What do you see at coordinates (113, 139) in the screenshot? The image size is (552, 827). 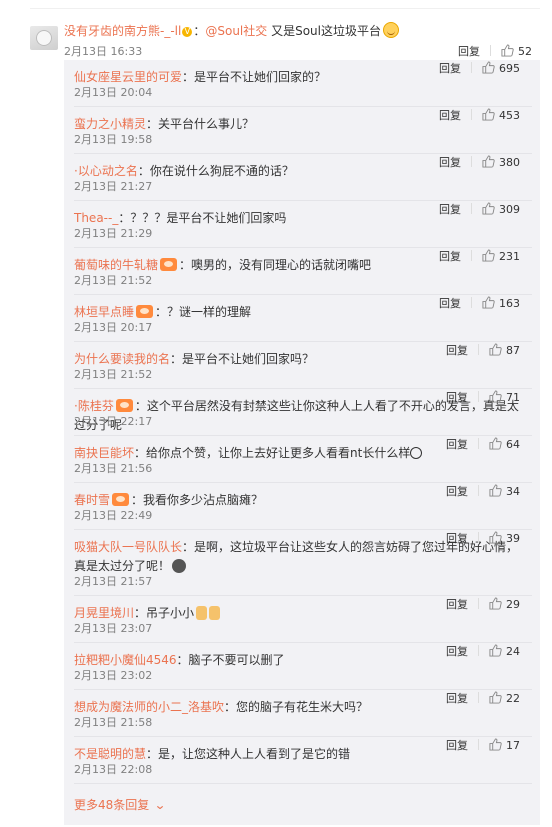 I see `reply-time: 2月13日 19:58` at bounding box center [113, 139].